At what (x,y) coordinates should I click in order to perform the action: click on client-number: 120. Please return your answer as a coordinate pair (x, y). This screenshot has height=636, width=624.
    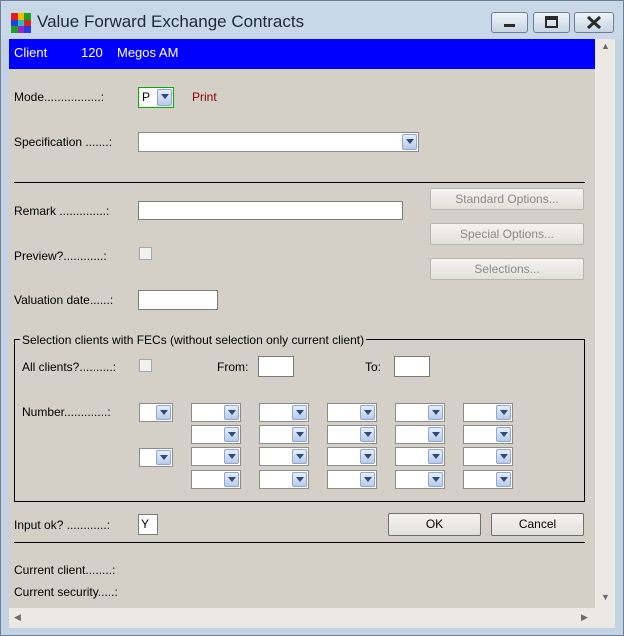
    Looking at the image, I should click on (92, 52).